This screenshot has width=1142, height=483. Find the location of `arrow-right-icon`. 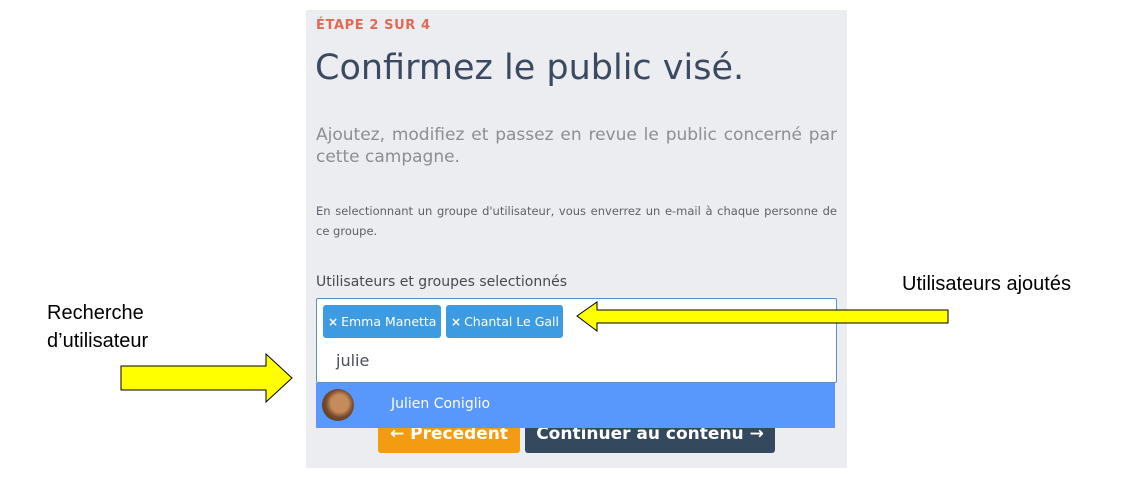

arrow-right-icon is located at coordinates (206, 378).